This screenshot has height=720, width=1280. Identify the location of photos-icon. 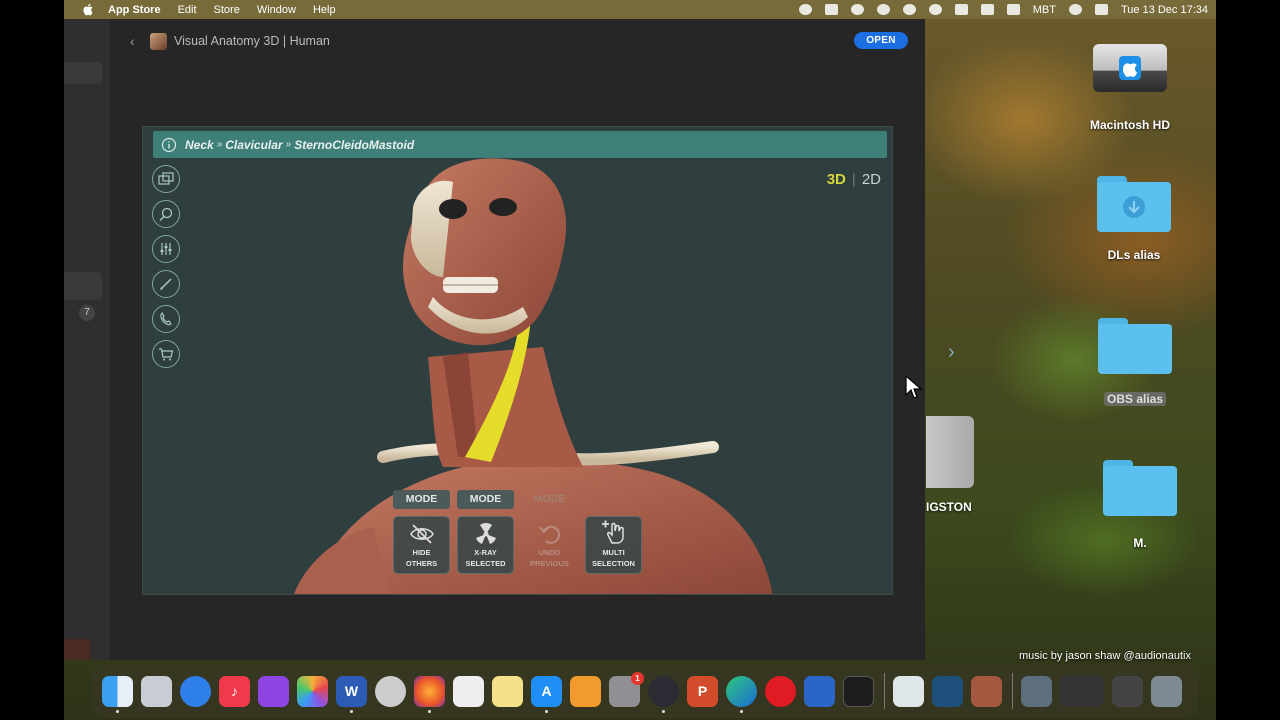
(312, 691).